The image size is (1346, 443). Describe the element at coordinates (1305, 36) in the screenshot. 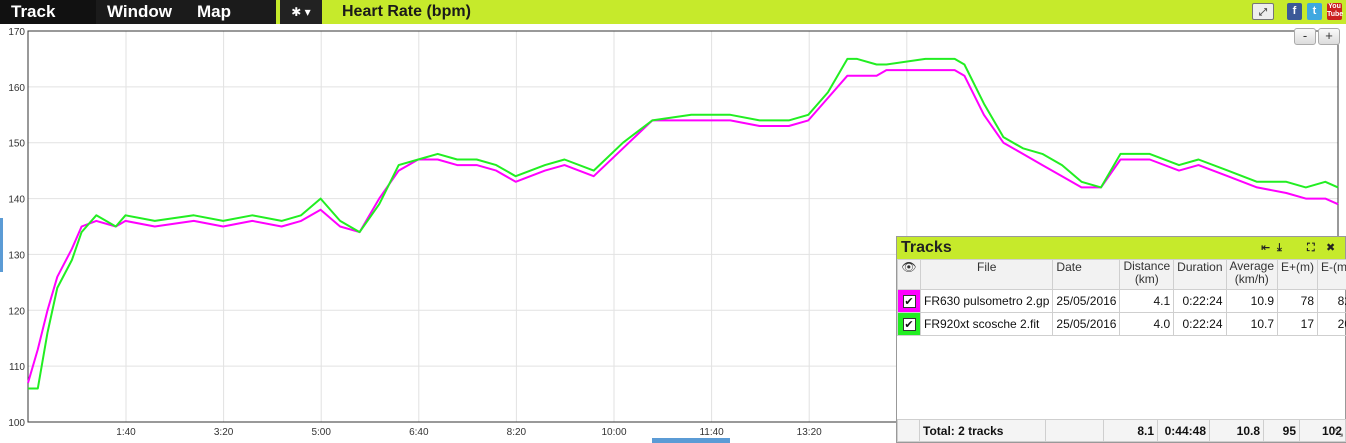

I see `zoom-out-button: -` at that location.